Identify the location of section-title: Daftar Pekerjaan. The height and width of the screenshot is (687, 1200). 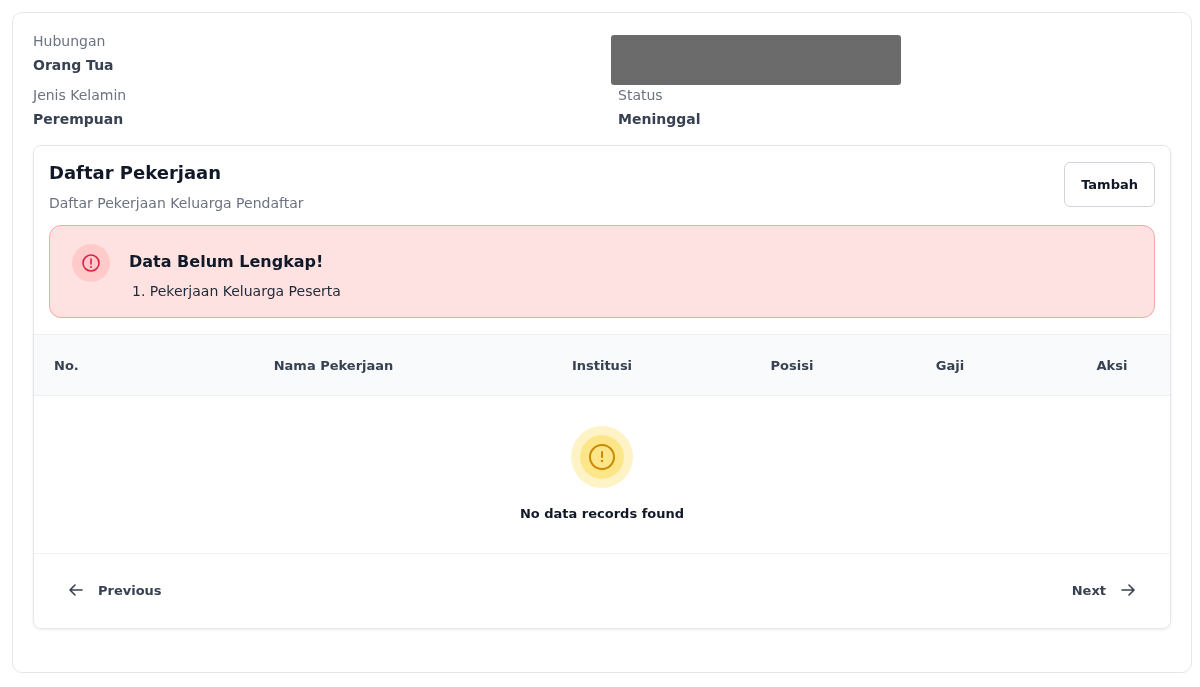
(136, 172).